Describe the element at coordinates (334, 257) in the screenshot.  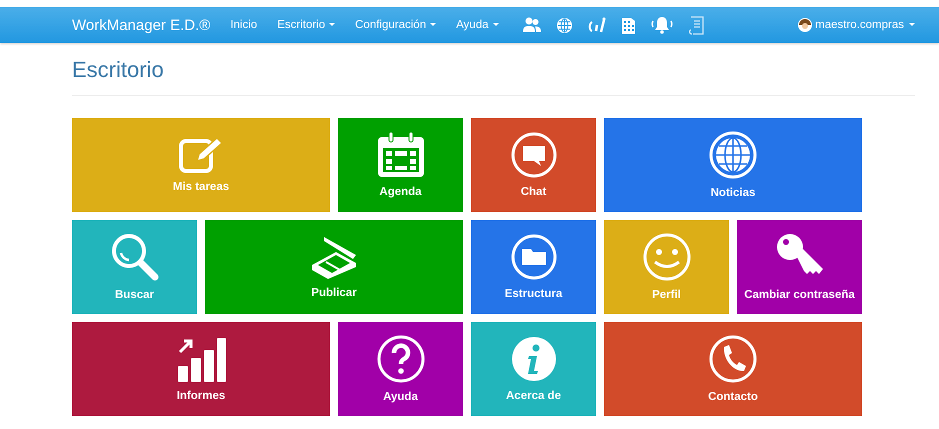
I see `scanner-icon` at that location.